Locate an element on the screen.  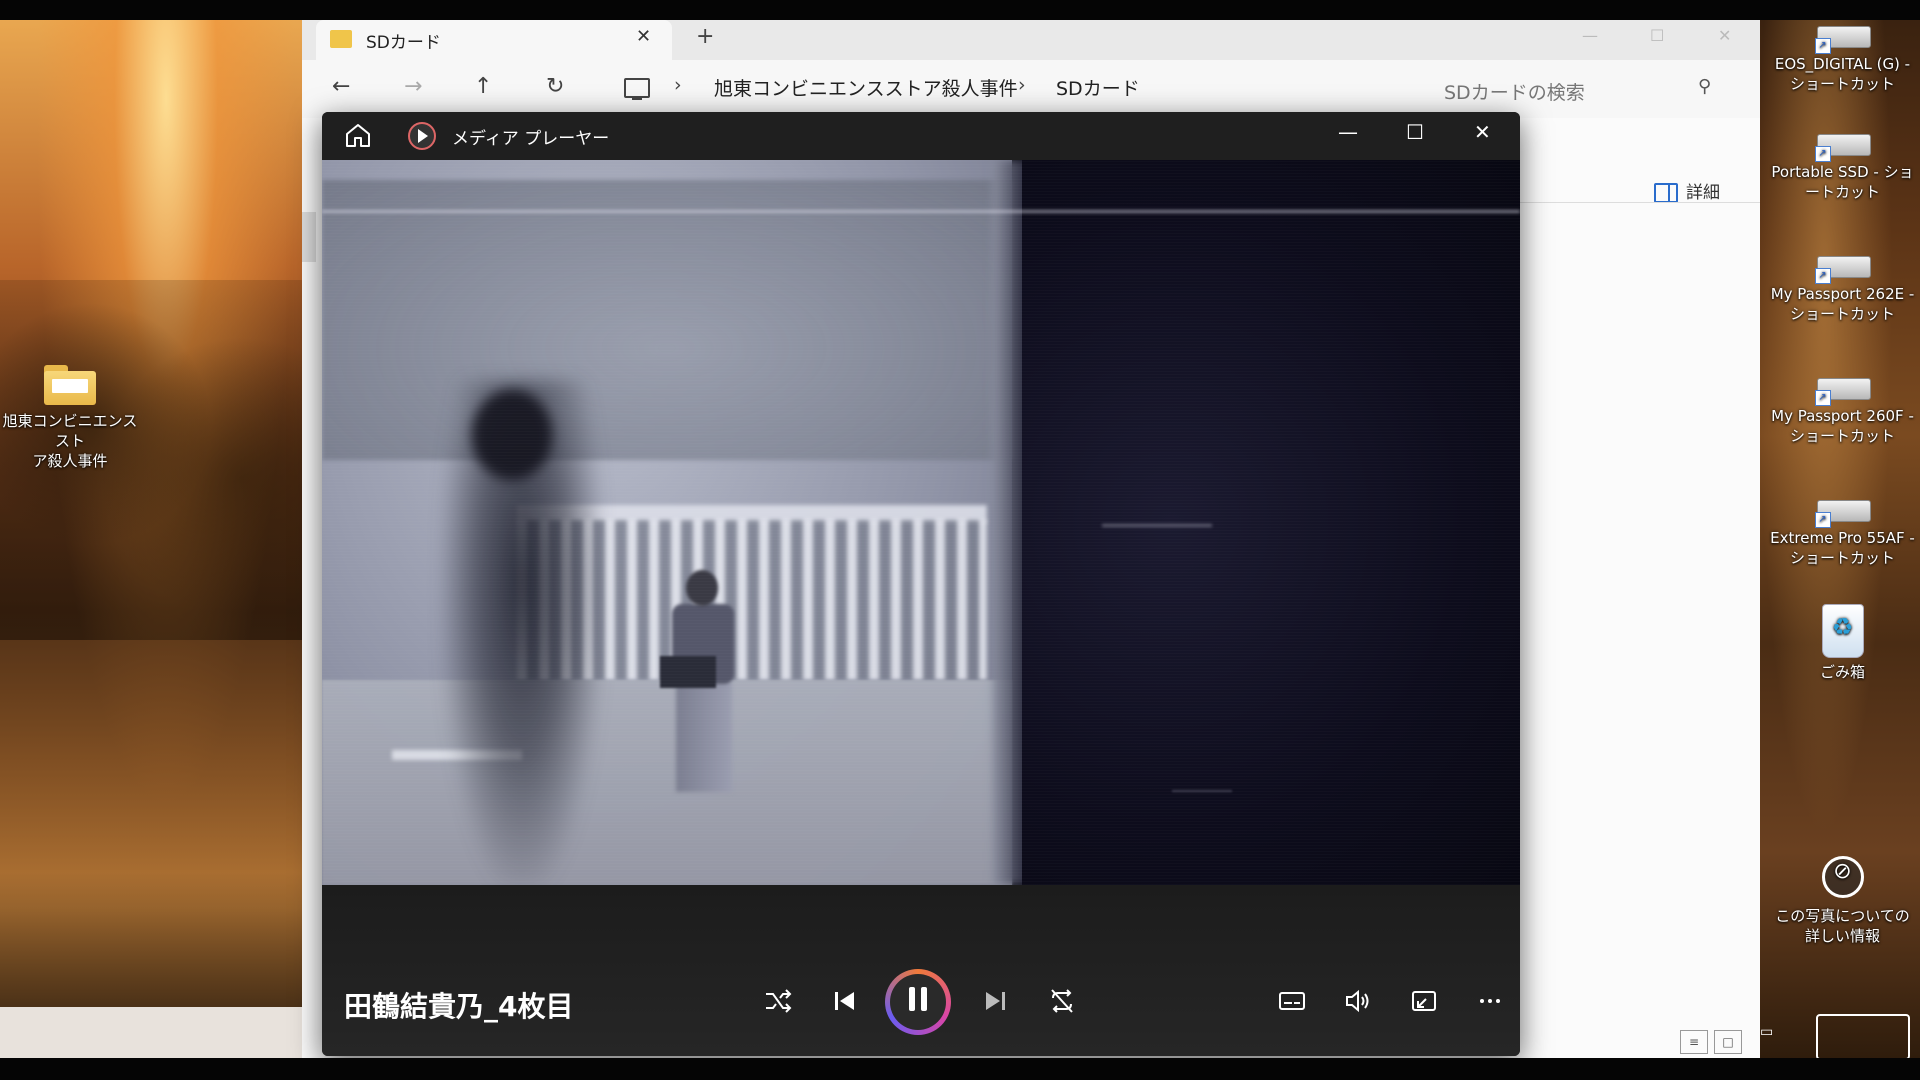
details-view-icon: ≡ is located at coordinates (1694, 1042).